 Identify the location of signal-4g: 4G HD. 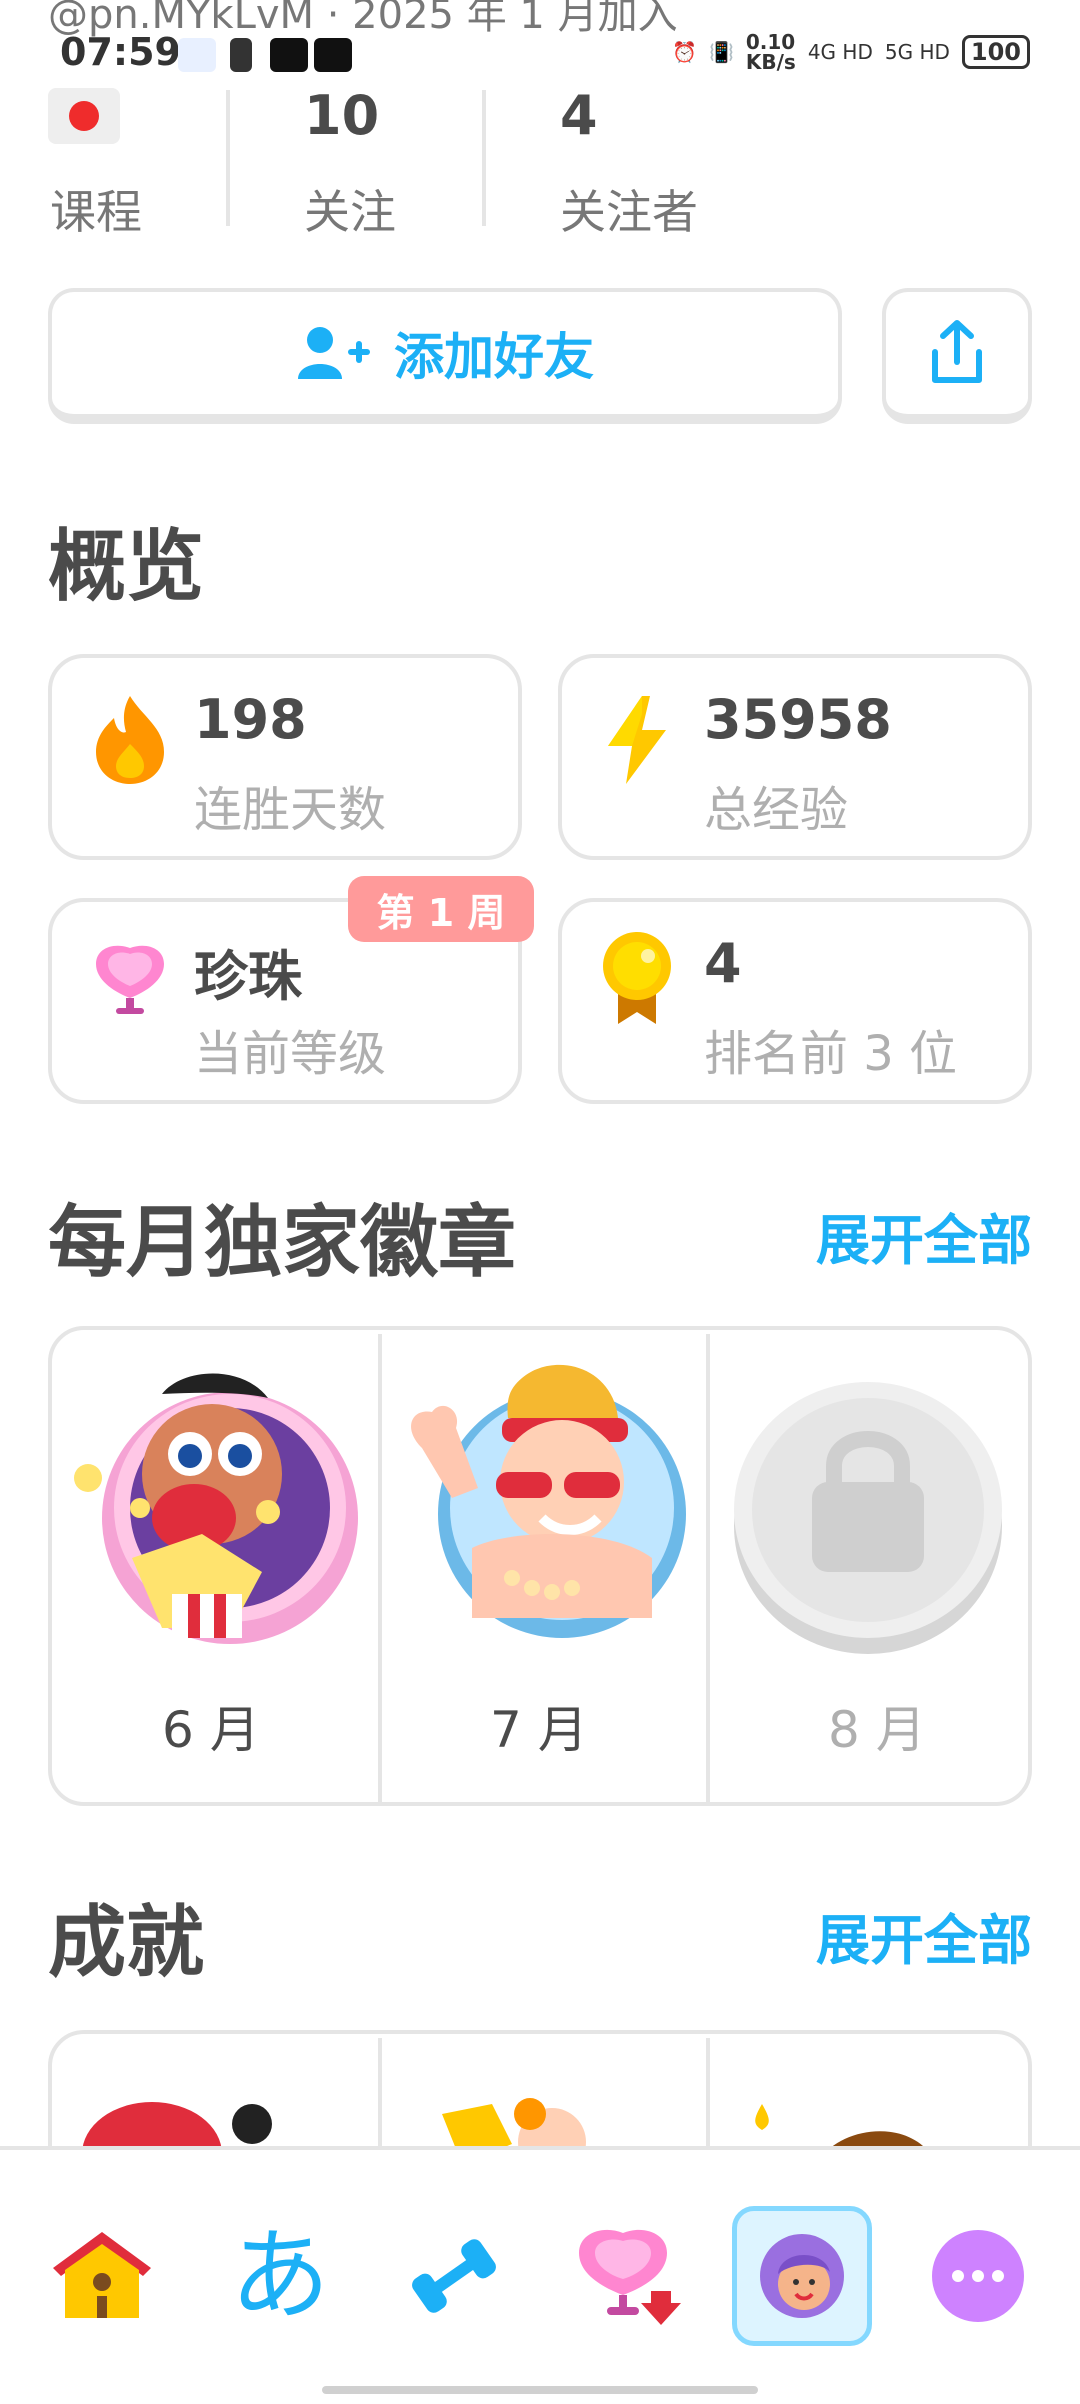
(840, 52).